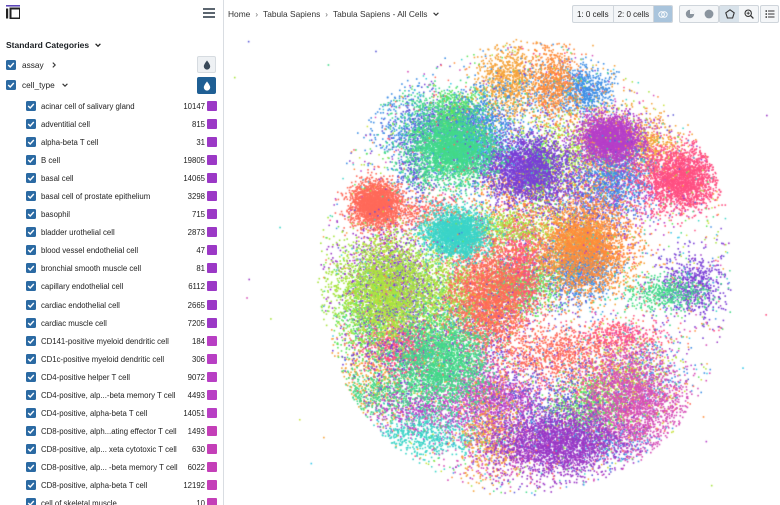 The height and width of the screenshot is (505, 780). What do you see at coordinates (57, 179) in the screenshot?
I see `cell-type-label: basal cell` at bounding box center [57, 179].